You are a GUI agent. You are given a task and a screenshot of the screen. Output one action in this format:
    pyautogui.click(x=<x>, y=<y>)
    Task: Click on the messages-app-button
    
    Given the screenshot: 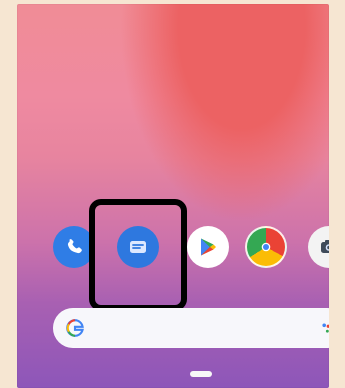 What is the action you would take?
    pyautogui.click(x=138, y=247)
    